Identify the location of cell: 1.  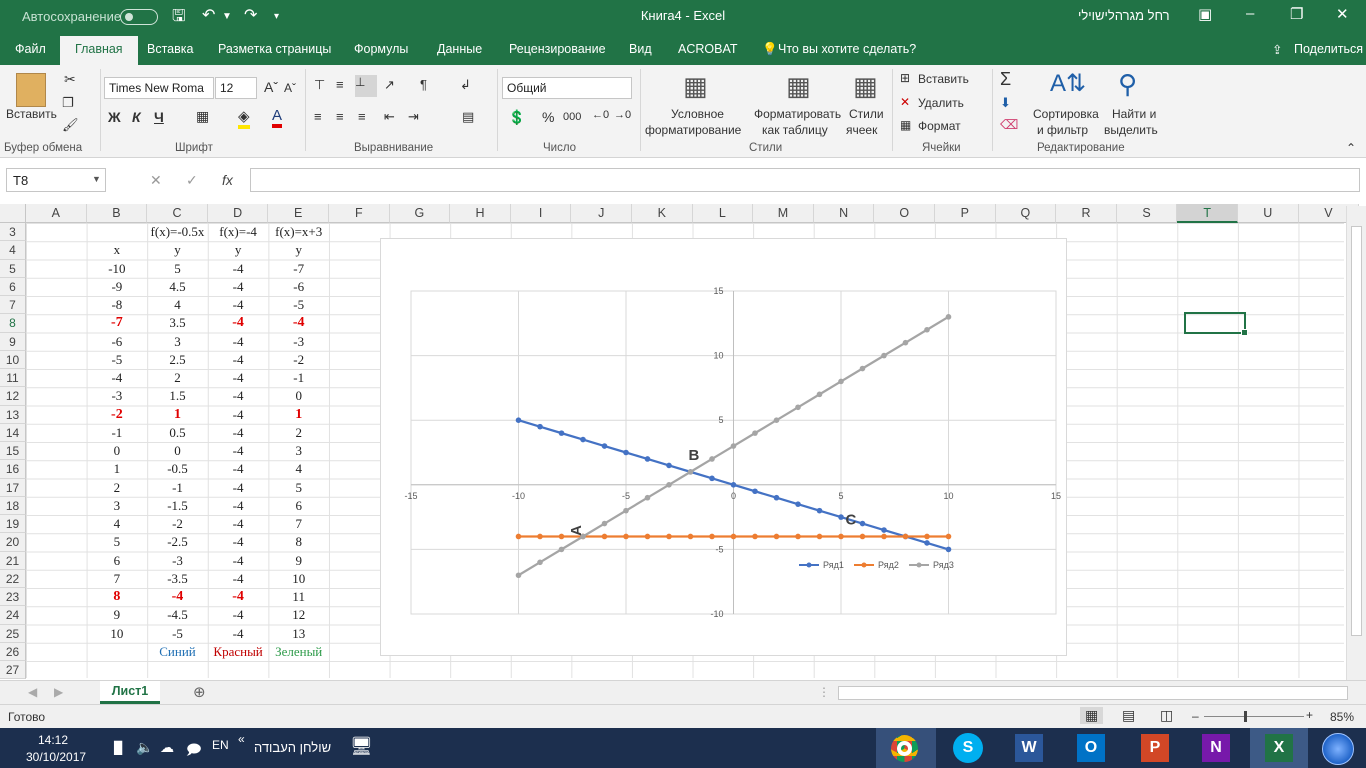
(298, 415).